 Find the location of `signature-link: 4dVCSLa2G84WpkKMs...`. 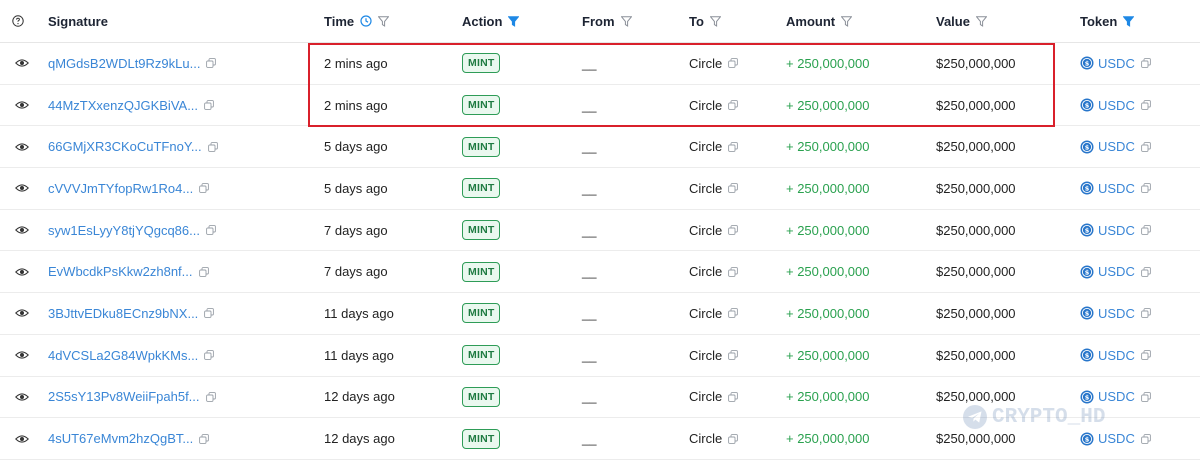

signature-link: 4dVCSLa2G84WpkKMs... is located at coordinates (123, 355).